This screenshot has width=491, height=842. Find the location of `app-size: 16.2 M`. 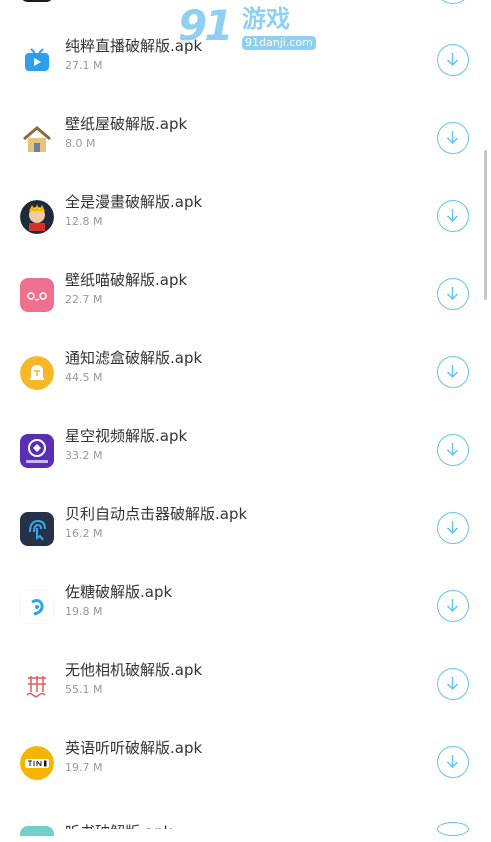

app-size: 16.2 M is located at coordinates (84, 533).